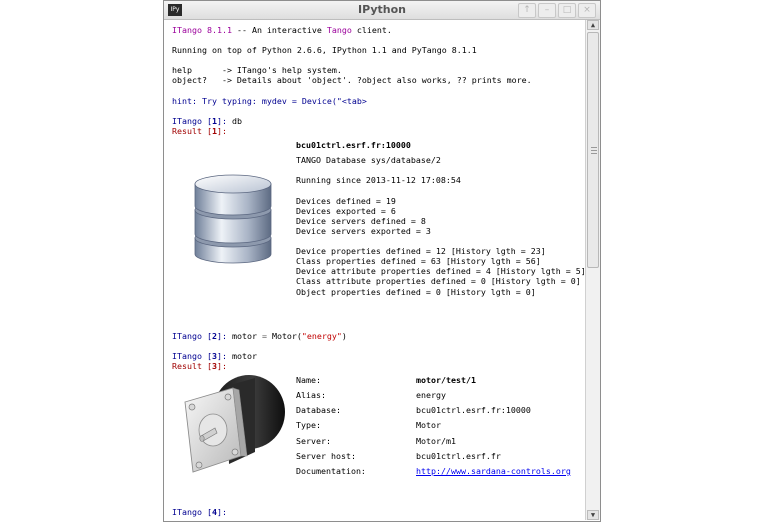 This screenshot has width=765, height=524. I want to click on motor-alias-label: Alias:, so click(311, 395).